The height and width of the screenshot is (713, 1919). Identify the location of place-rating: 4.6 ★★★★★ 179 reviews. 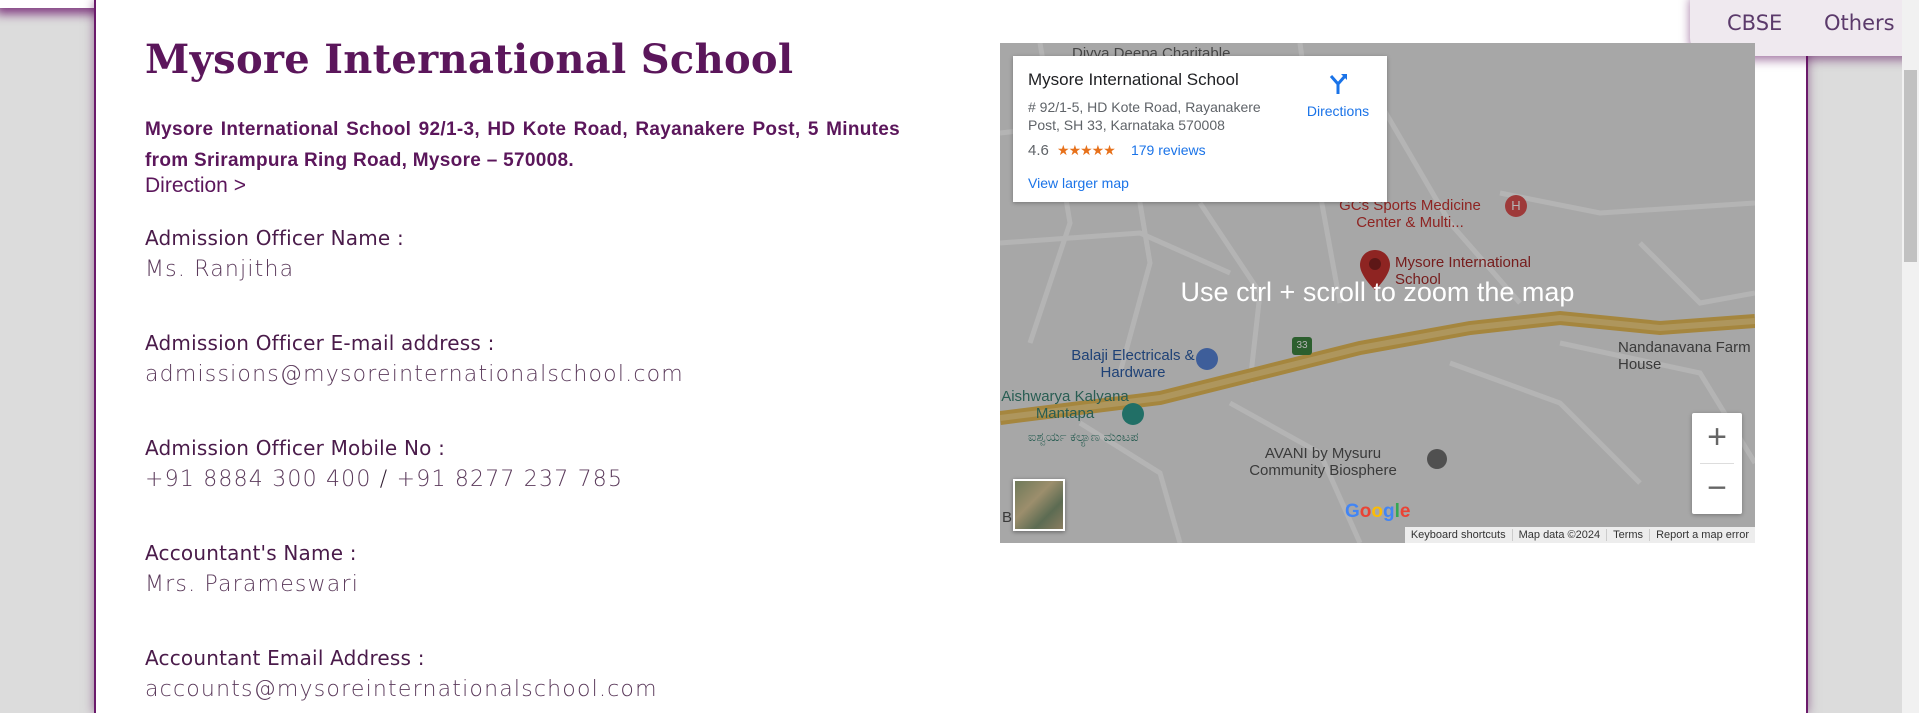
(1117, 150).